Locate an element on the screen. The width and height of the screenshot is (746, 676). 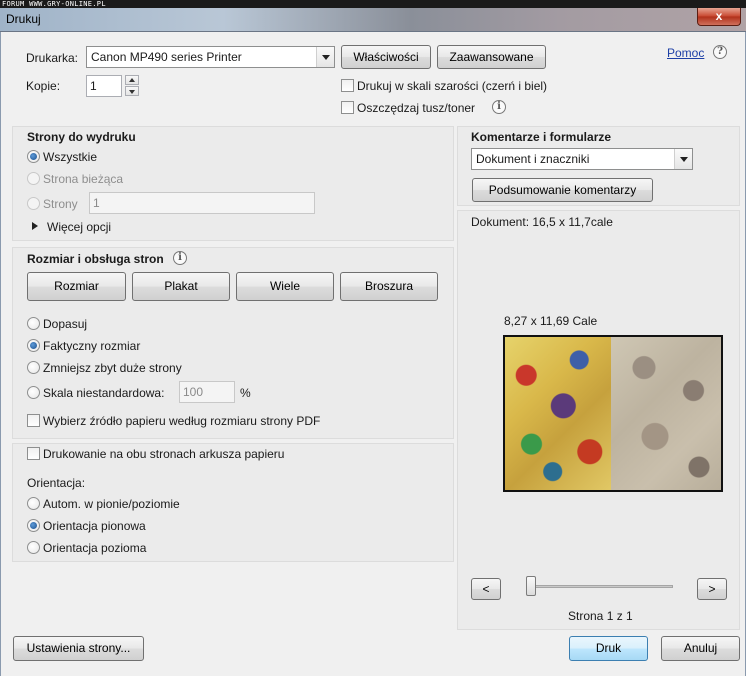
properties-button: Właściwości is located at coordinates (386, 57).